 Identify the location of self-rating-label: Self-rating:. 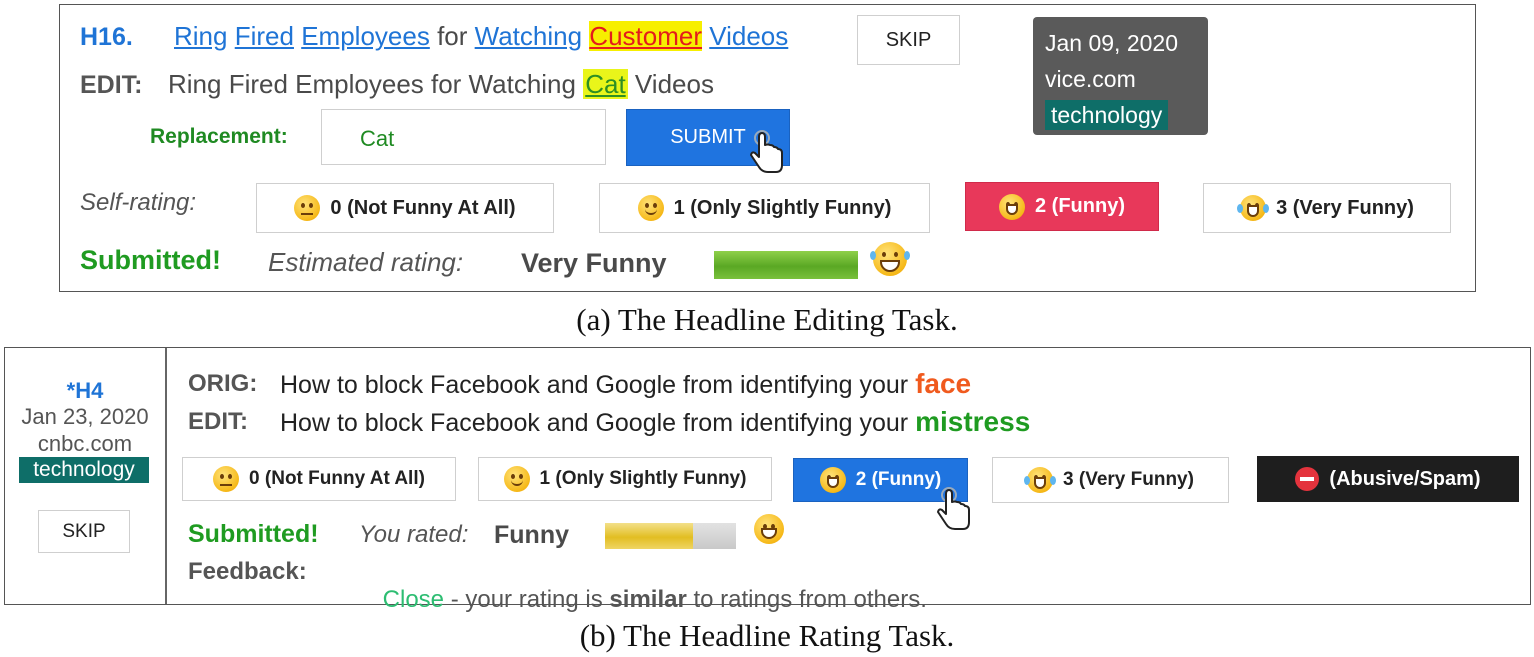
(138, 202).